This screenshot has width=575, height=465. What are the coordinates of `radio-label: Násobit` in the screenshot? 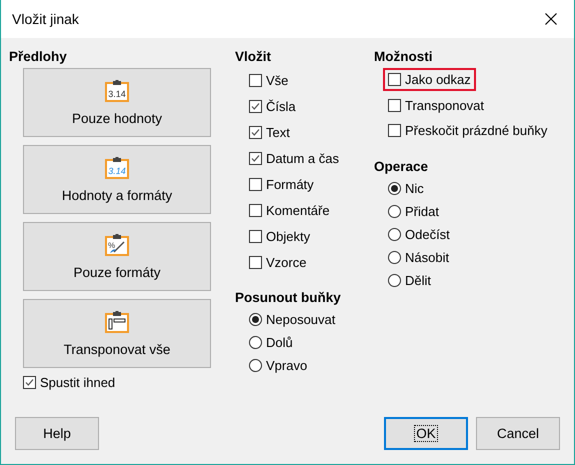 It's located at (427, 257).